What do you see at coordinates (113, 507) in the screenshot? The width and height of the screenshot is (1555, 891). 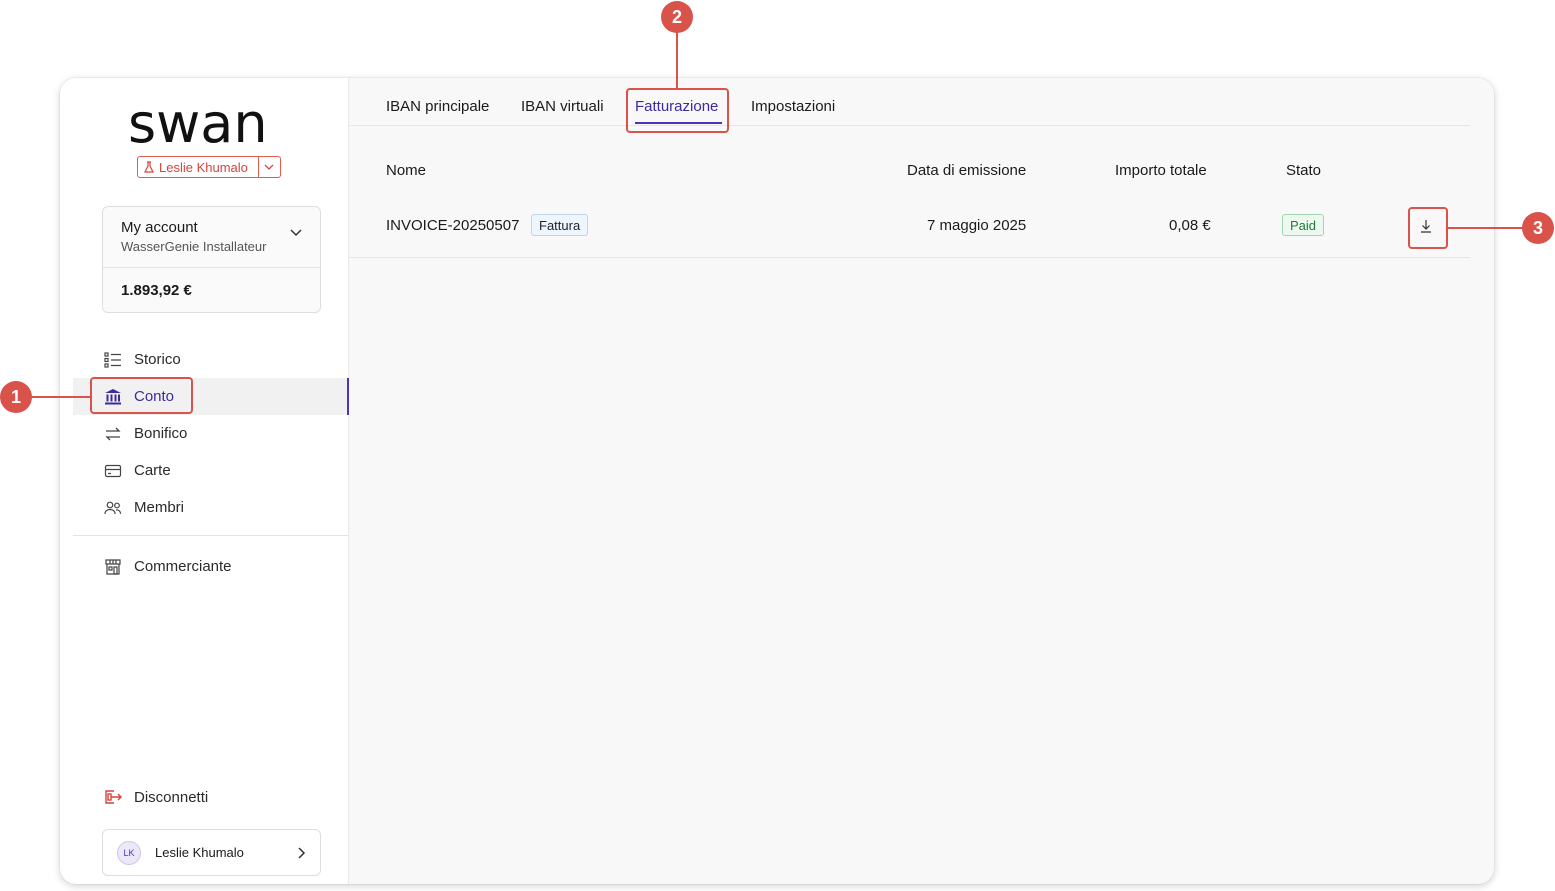 I see `members-icon` at bounding box center [113, 507].